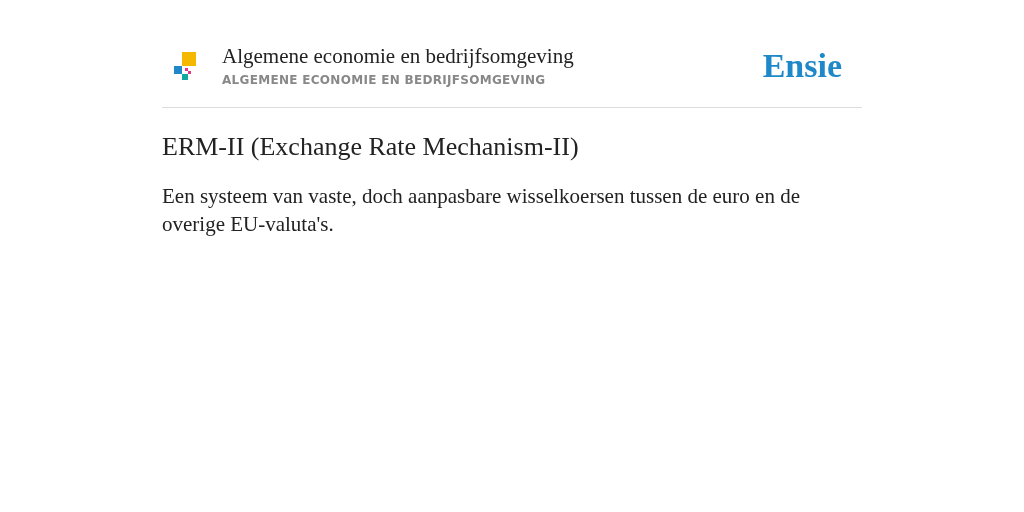 The image size is (1024, 512). Describe the element at coordinates (481, 210) in the screenshot. I see `entry-definition: Een systeem van vaste, doch aanpasbare wisselkoersen tussen de euro en de overige EU-valuta's.` at that location.